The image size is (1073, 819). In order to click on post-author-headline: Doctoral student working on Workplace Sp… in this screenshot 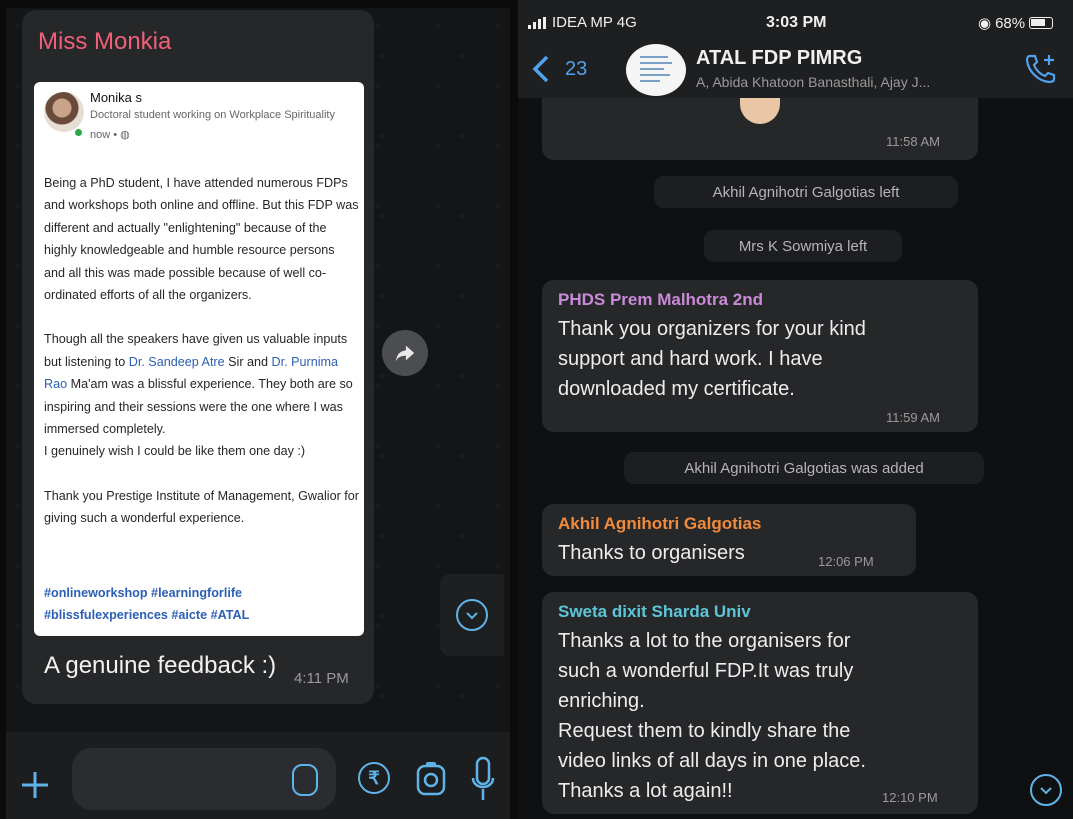, I will do `click(212, 115)`.